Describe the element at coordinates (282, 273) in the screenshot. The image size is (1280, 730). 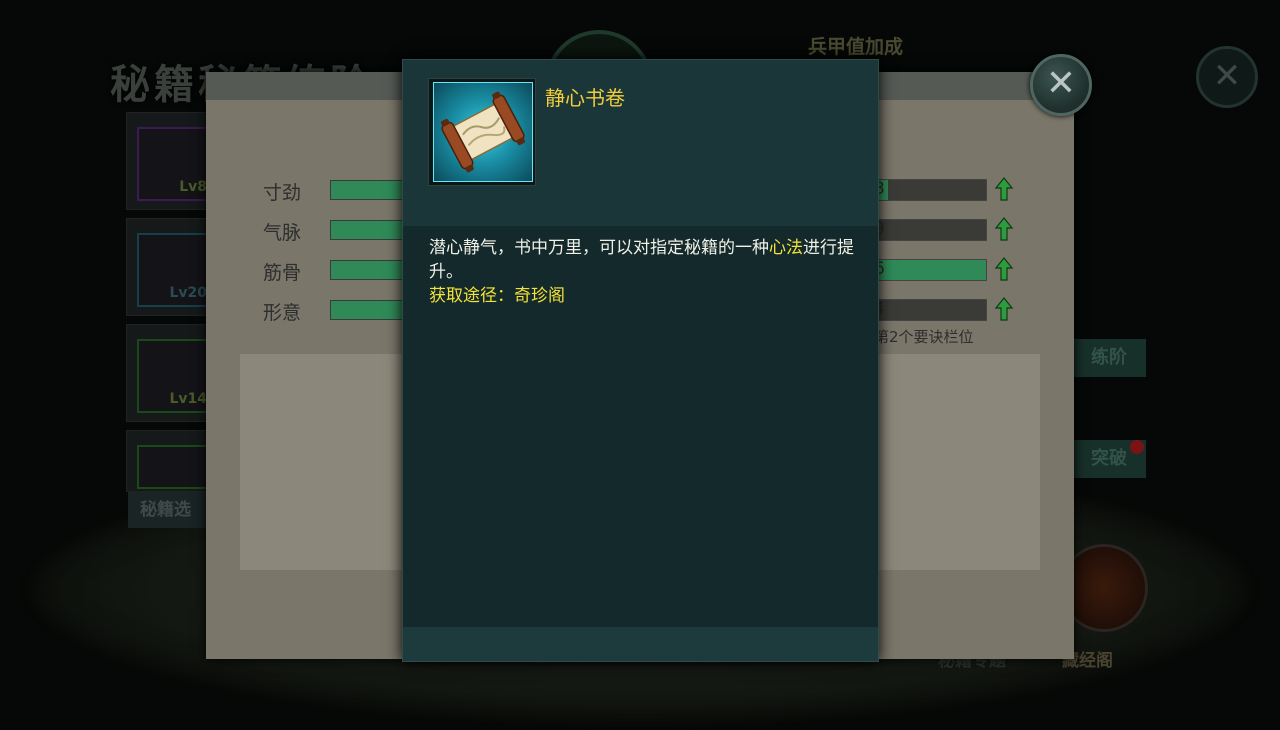
I see `stat-label: 筋骨` at that location.